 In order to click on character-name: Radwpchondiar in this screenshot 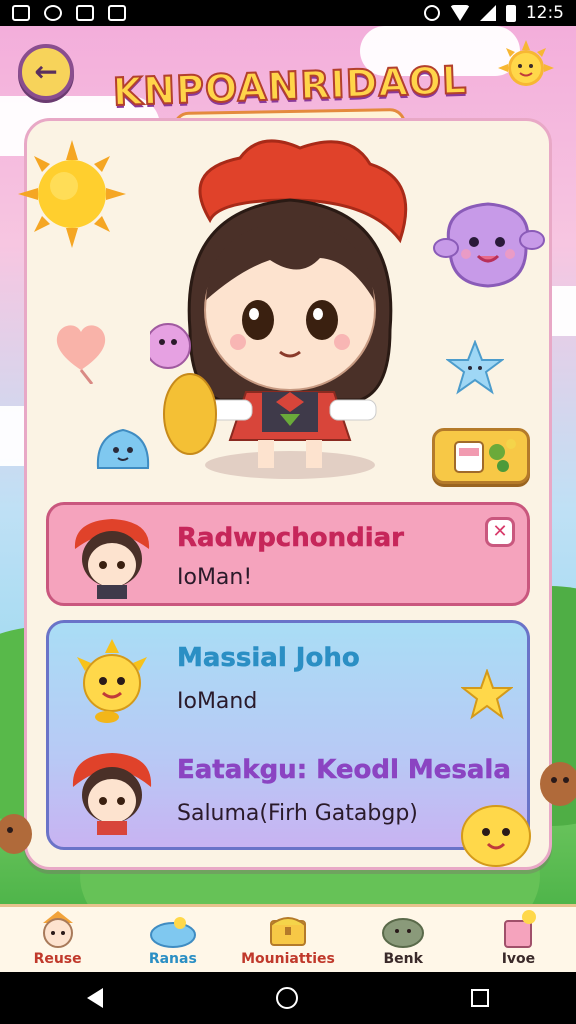, I will do `click(291, 538)`.